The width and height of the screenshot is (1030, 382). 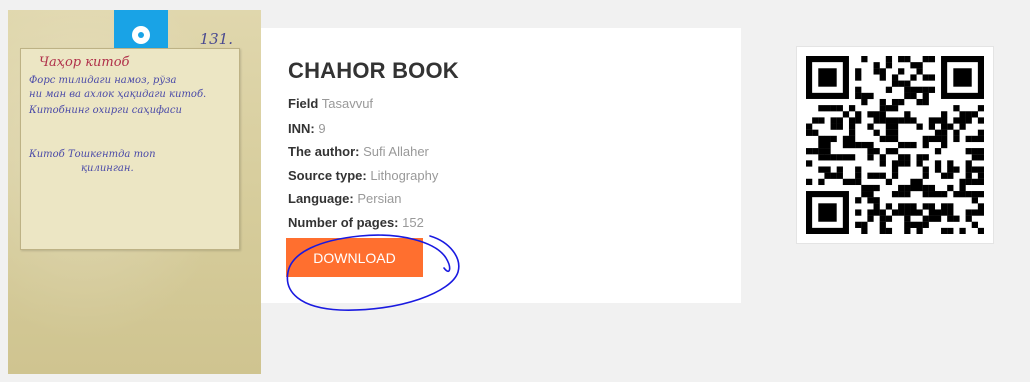 I want to click on author-row: The author: Sufi Allaher, so click(x=358, y=151).